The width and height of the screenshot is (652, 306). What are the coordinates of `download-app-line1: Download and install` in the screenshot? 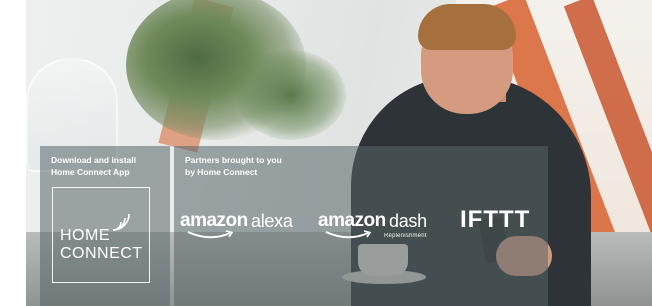 It's located at (94, 160).